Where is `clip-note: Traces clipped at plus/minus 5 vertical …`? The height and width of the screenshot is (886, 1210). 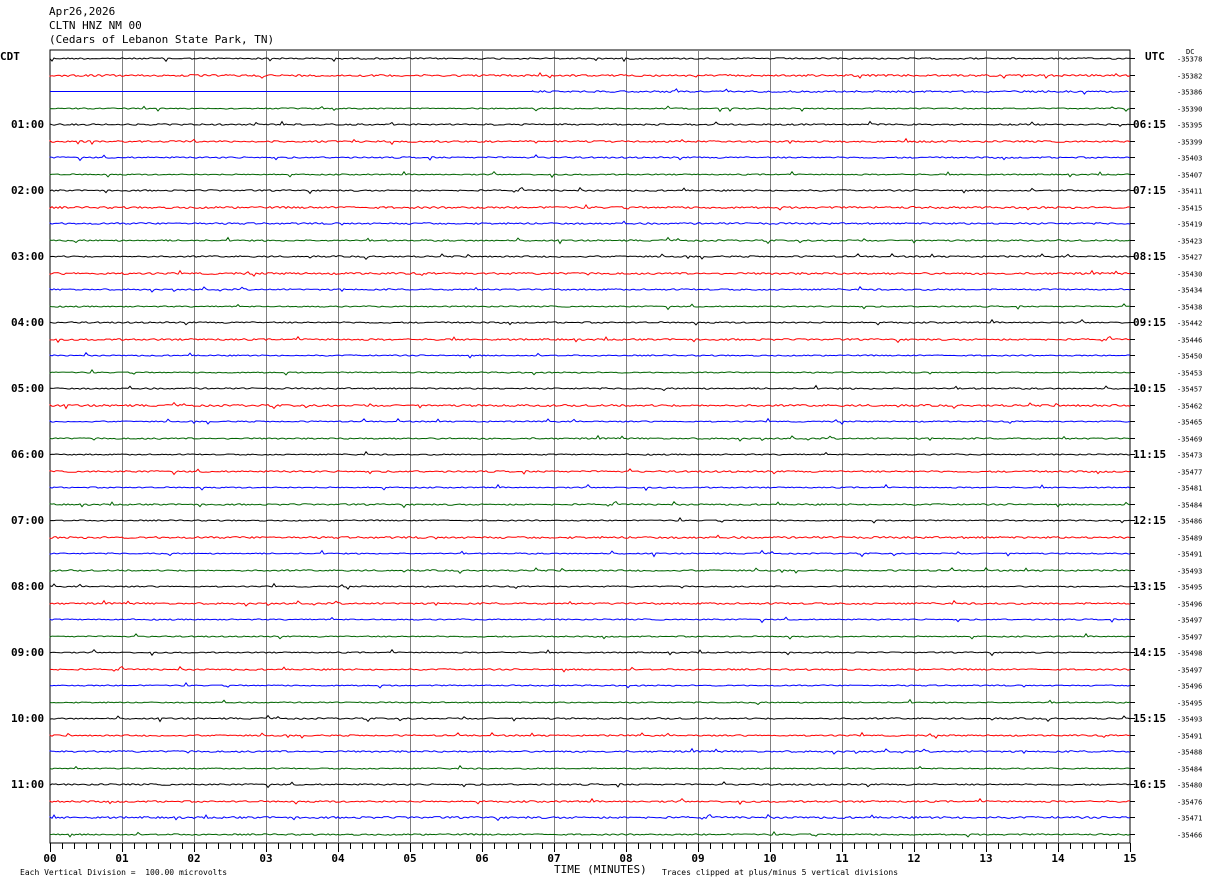
clip-note: Traces clipped at plus/minus 5 vertical … is located at coordinates (780, 872).